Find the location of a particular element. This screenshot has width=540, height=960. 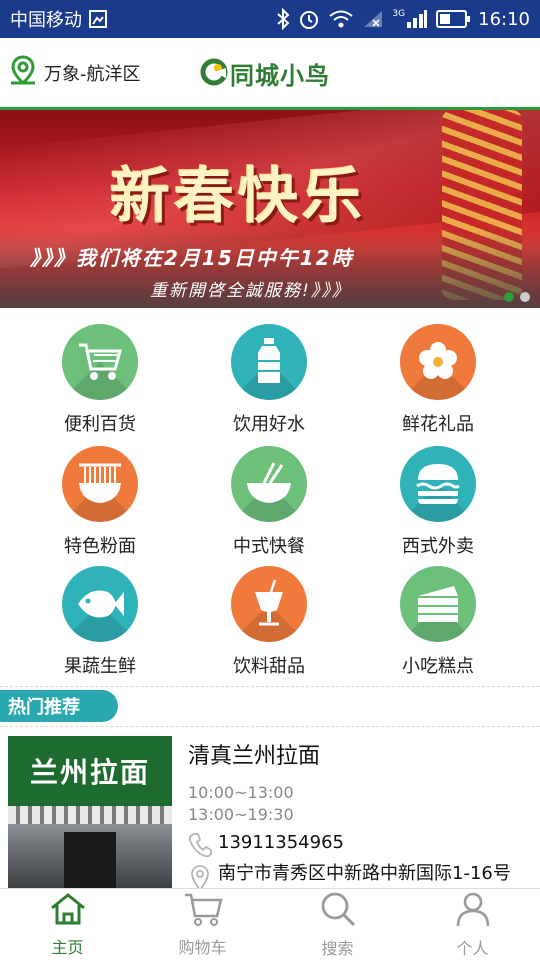

category-snacks-pastries: 小吃糕点 is located at coordinates (438, 625).